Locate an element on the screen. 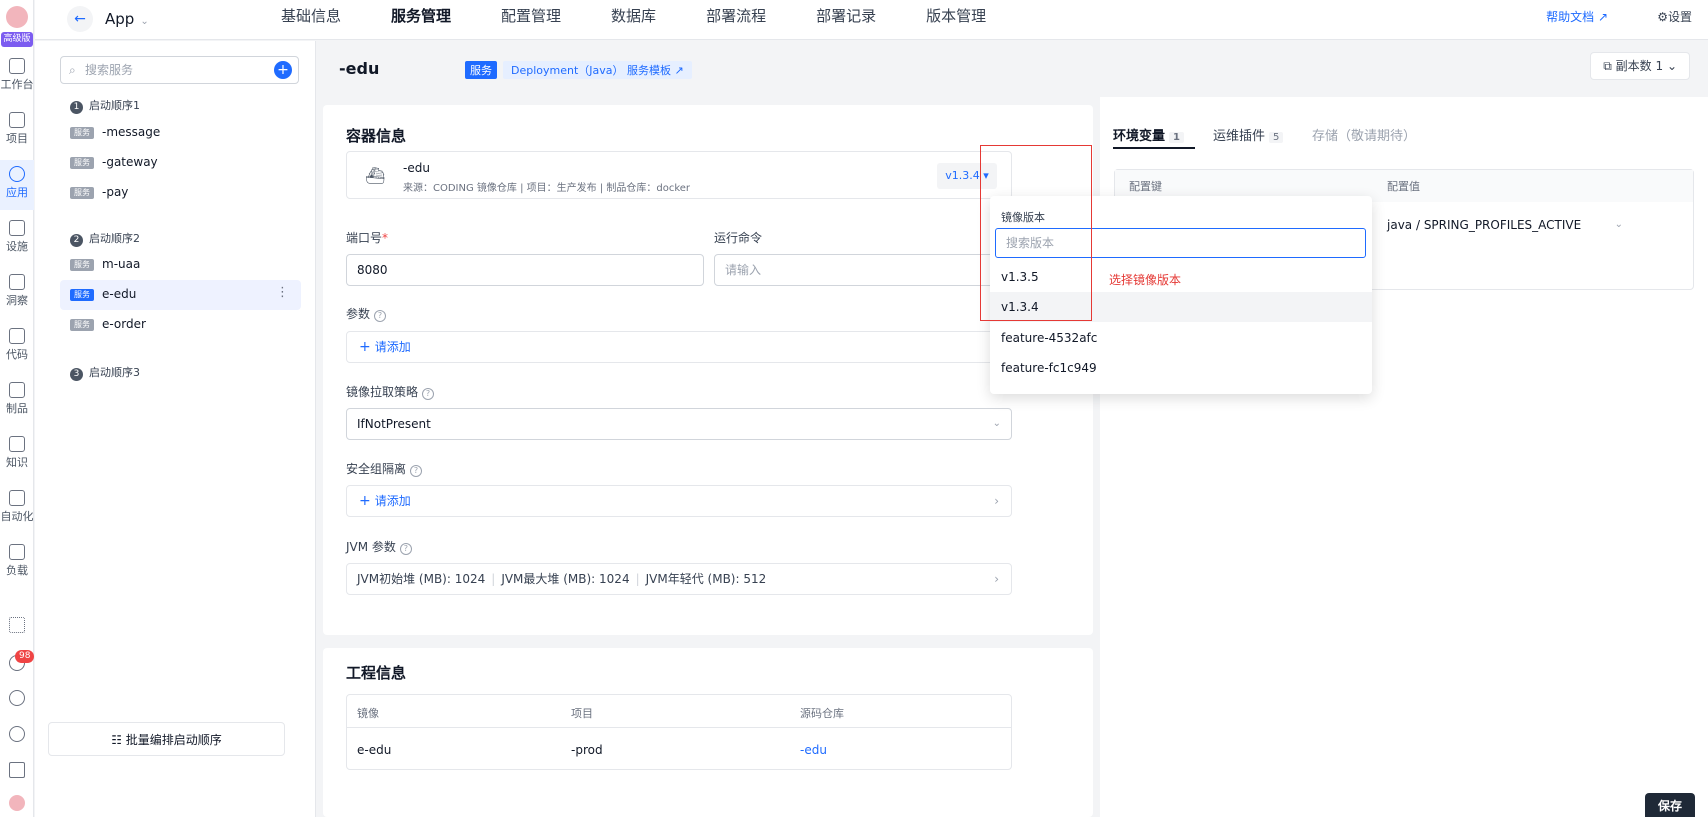 This screenshot has width=1708, height=817. tab-deploy-records: 部署记录 is located at coordinates (846, 20).